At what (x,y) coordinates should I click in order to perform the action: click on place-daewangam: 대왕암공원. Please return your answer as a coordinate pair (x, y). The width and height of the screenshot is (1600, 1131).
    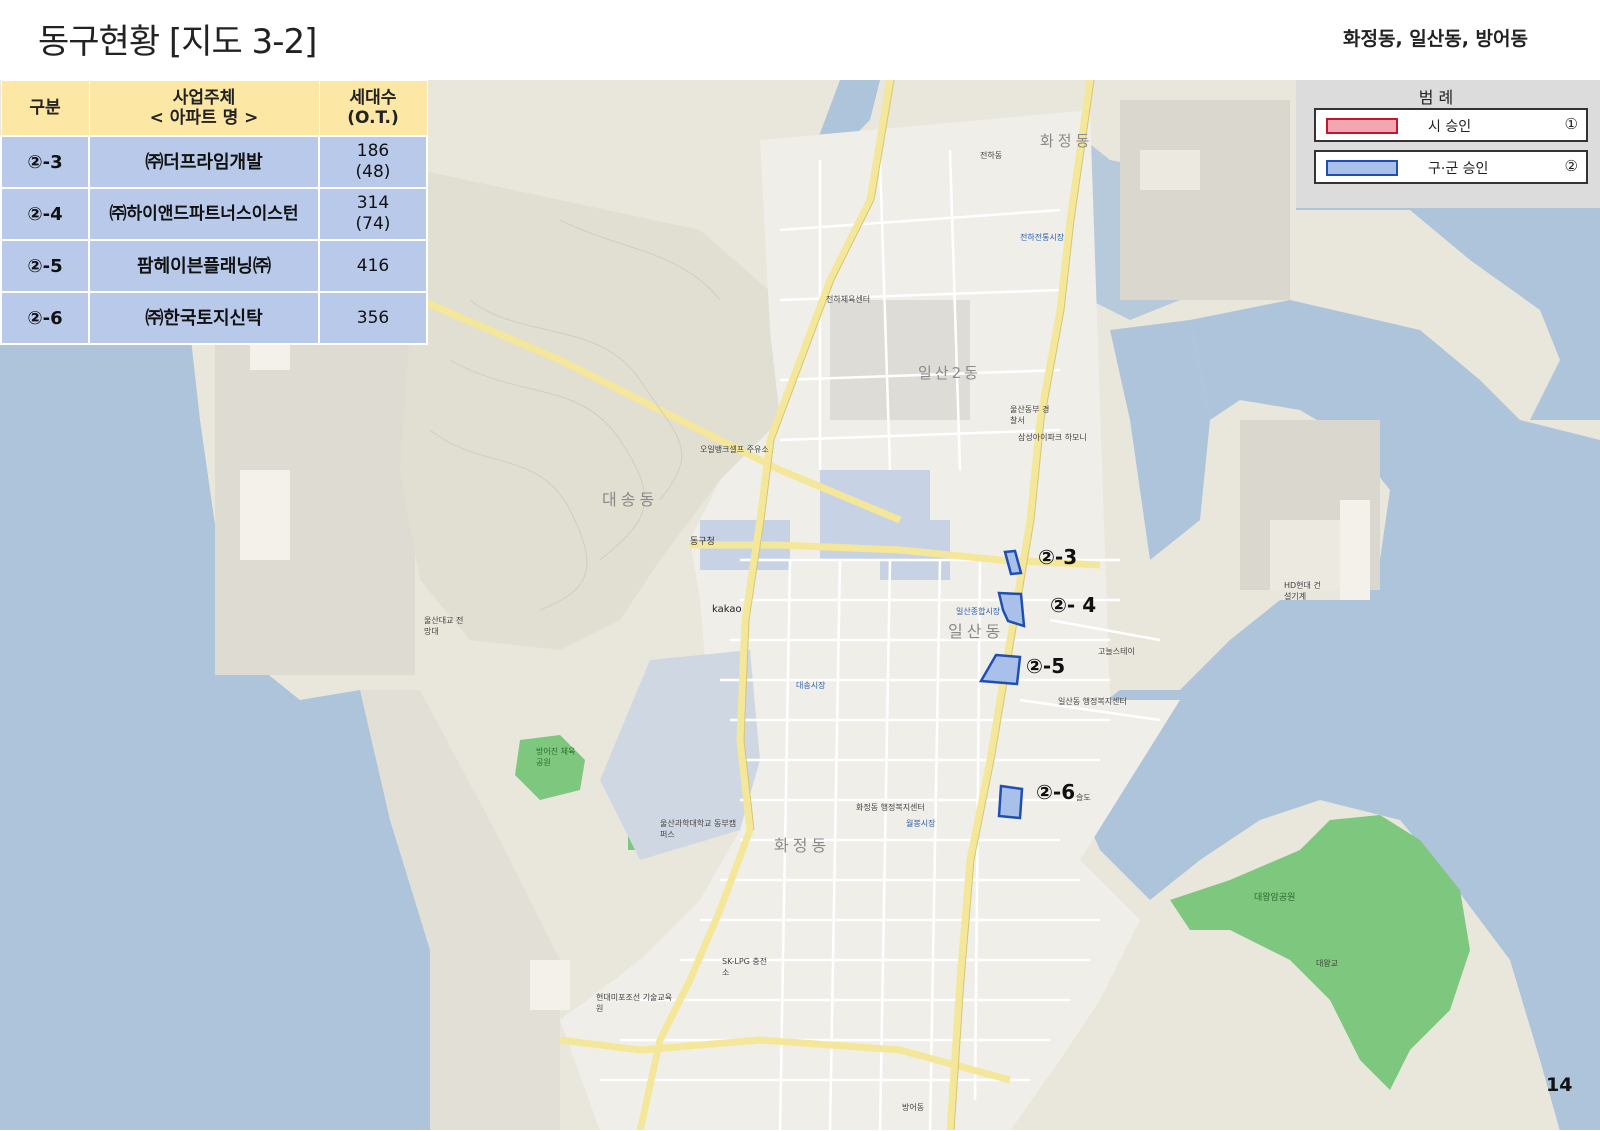
    Looking at the image, I should click on (1274, 896).